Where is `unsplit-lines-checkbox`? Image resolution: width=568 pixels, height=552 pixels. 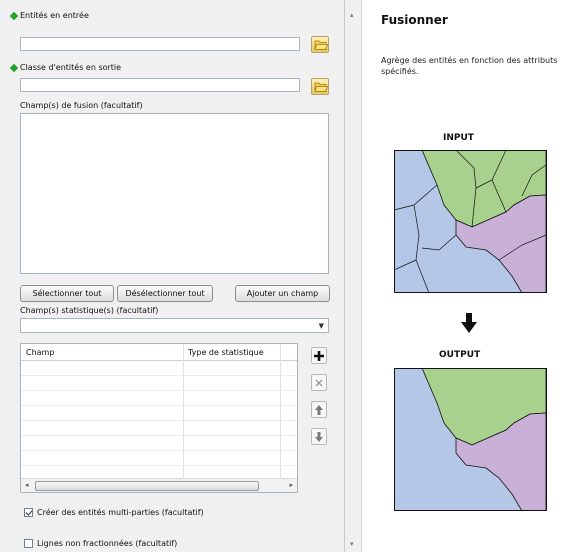
unsplit-lines-checkbox is located at coordinates (28, 543).